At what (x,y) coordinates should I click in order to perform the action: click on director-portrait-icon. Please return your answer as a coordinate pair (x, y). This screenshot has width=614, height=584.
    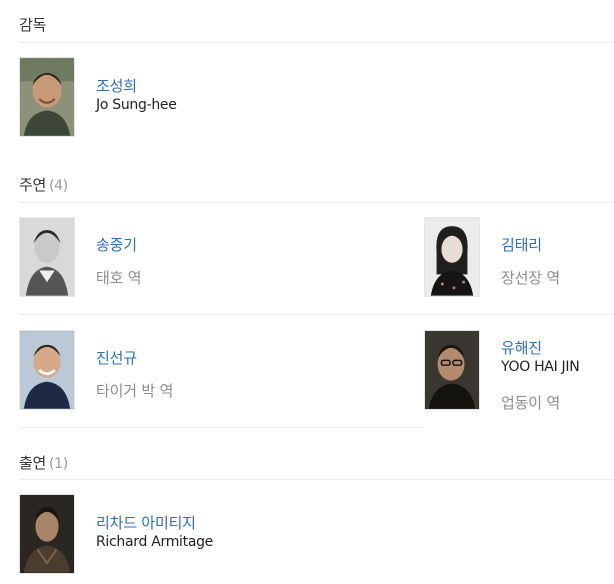
    Looking at the image, I should click on (47, 97).